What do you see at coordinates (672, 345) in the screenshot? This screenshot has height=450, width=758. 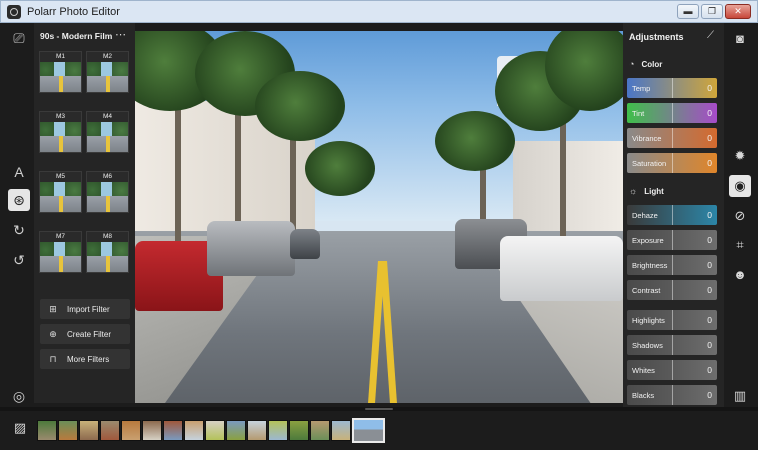 I see `shadows-slider: Shadows 0` at bounding box center [672, 345].